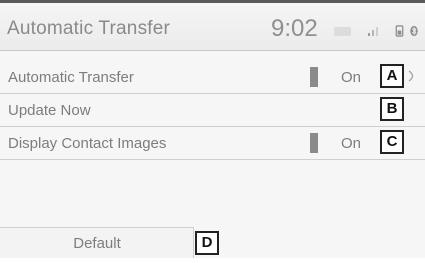 This screenshot has width=425, height=263. Describe the element at coordinates (342, 31) in the screenshot. I see `badge-icon` at that location.